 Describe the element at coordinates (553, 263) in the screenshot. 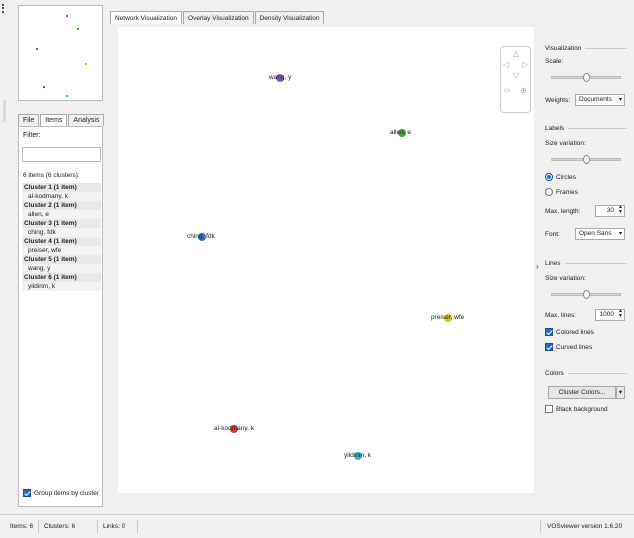

I see `lines-title: Lines` at that location.